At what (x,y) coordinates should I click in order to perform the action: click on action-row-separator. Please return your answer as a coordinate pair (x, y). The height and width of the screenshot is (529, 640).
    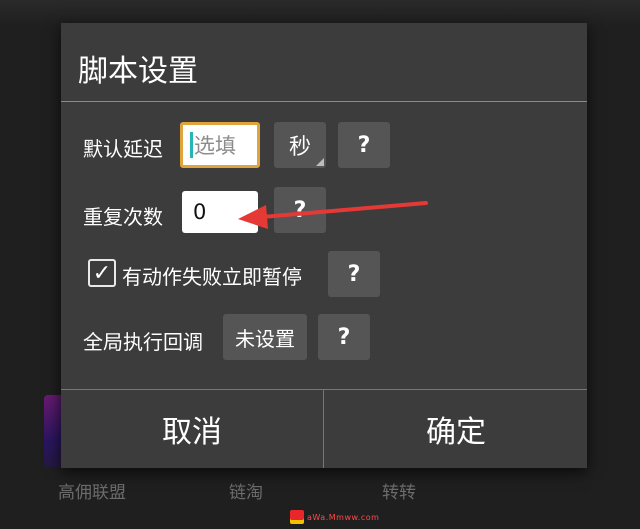
    Looking at the image, I should click on (323, 429).